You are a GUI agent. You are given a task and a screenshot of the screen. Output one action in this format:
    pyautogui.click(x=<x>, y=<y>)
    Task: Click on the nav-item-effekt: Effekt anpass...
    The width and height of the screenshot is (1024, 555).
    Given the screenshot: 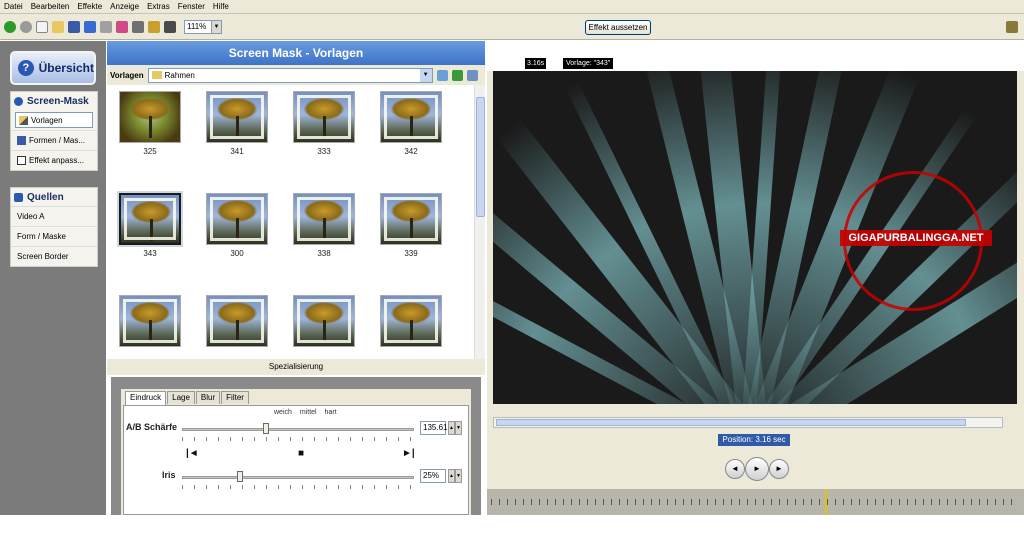 What is the action you would take?
    pyautogui.click(x=54, y=160)
    